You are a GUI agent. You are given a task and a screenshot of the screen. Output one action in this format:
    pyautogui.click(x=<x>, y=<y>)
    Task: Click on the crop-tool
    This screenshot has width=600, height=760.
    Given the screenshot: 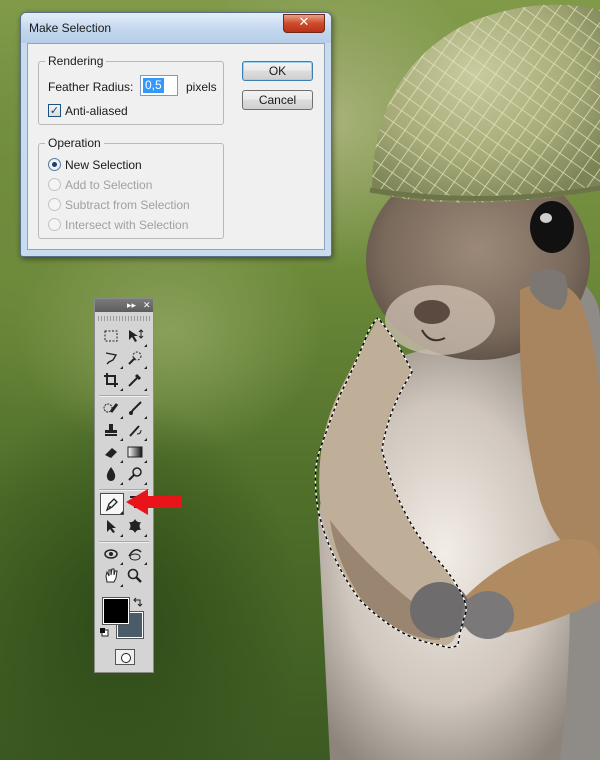 What is the action you would take?
    pyautogui.click(x=112, y=381)
    